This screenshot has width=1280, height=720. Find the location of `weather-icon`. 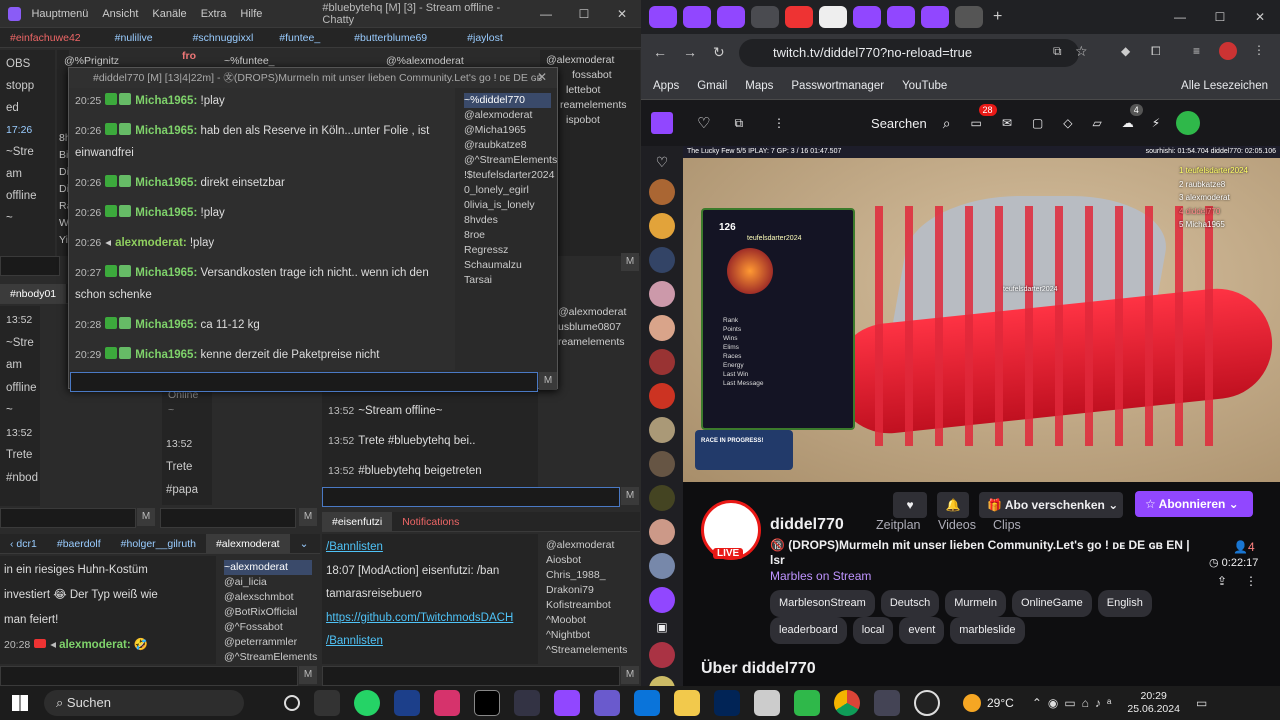

weather-icon is located at coordinates (972, 703).